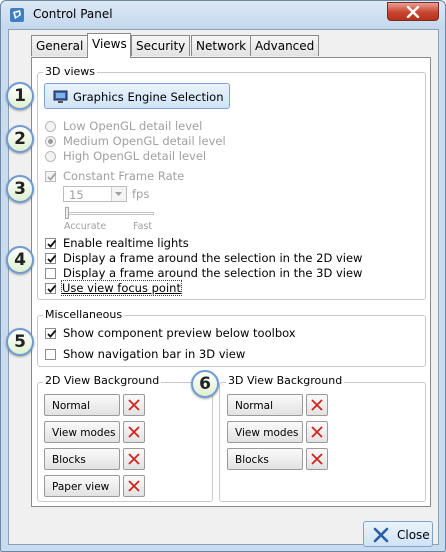  I want to click on group-3d-background-label: 3D View Background, so click(285, 380).